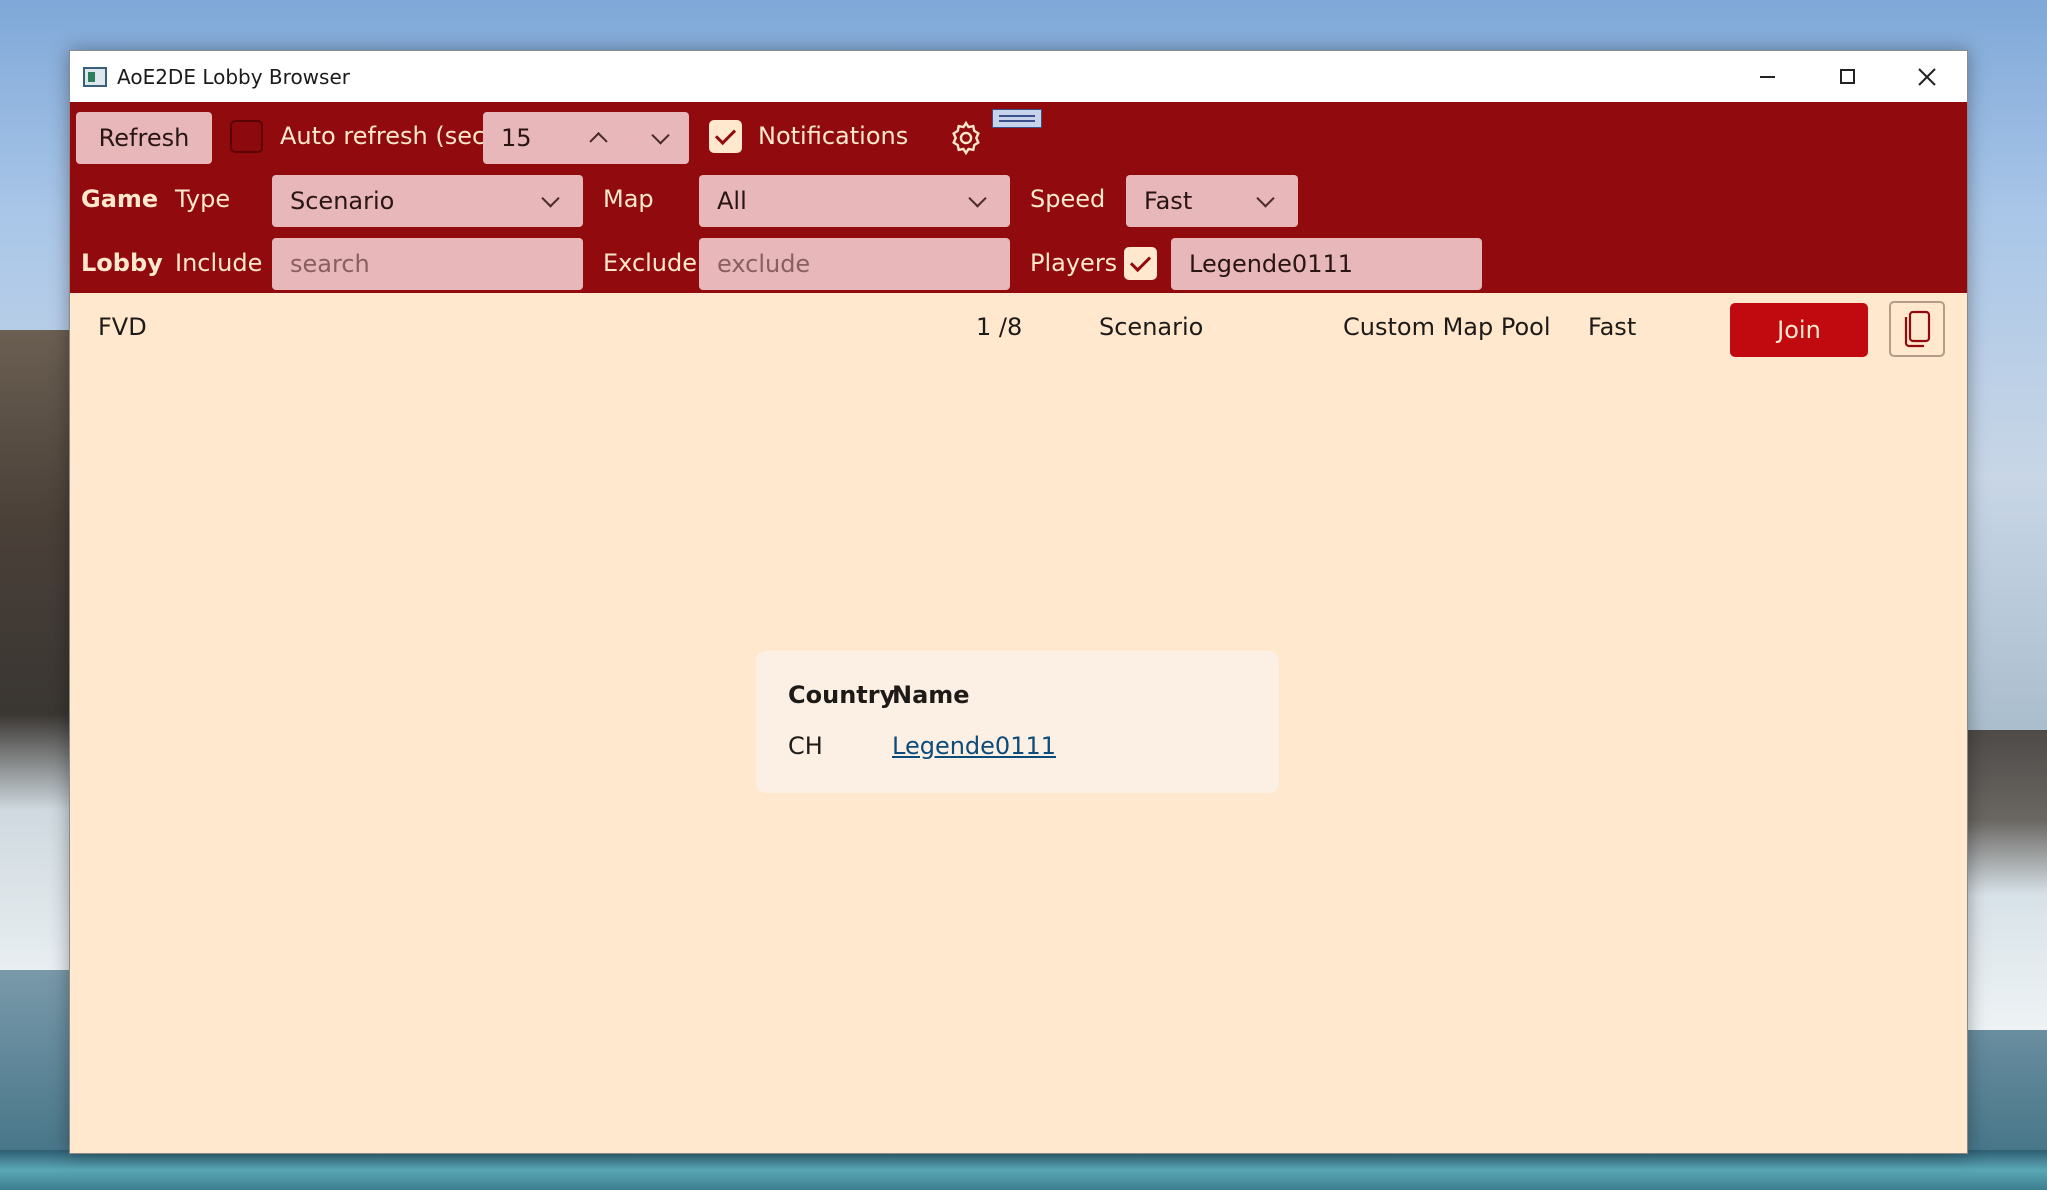 The height and width of the screenshot is (1190, 2047). Describe the element at coordinates (516, 138) in the screenshot. I see `auto-refresh-interval-value: 15` at that location.